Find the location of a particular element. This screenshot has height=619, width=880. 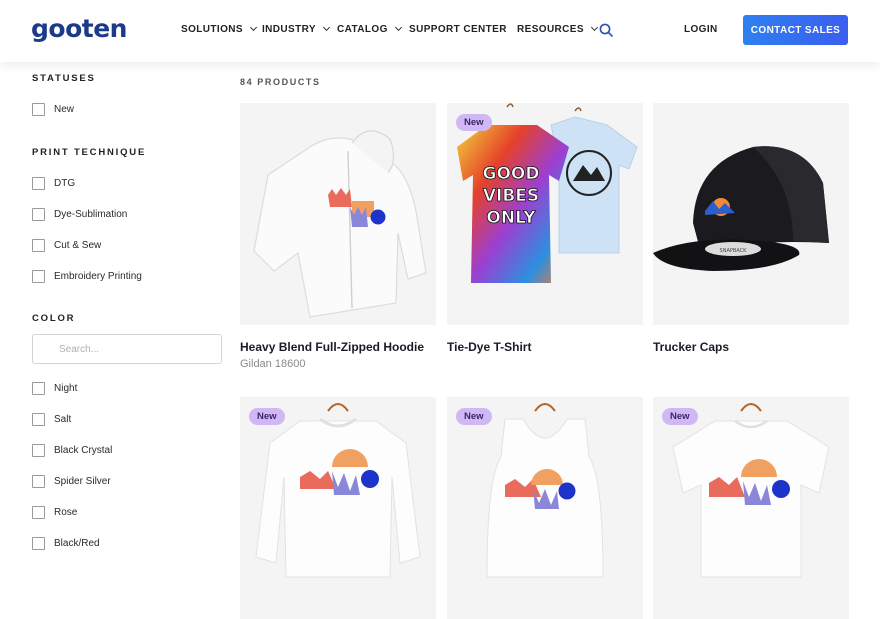

nav-support-label: SUPPORT CENTER is located at coordinates (458, 29).